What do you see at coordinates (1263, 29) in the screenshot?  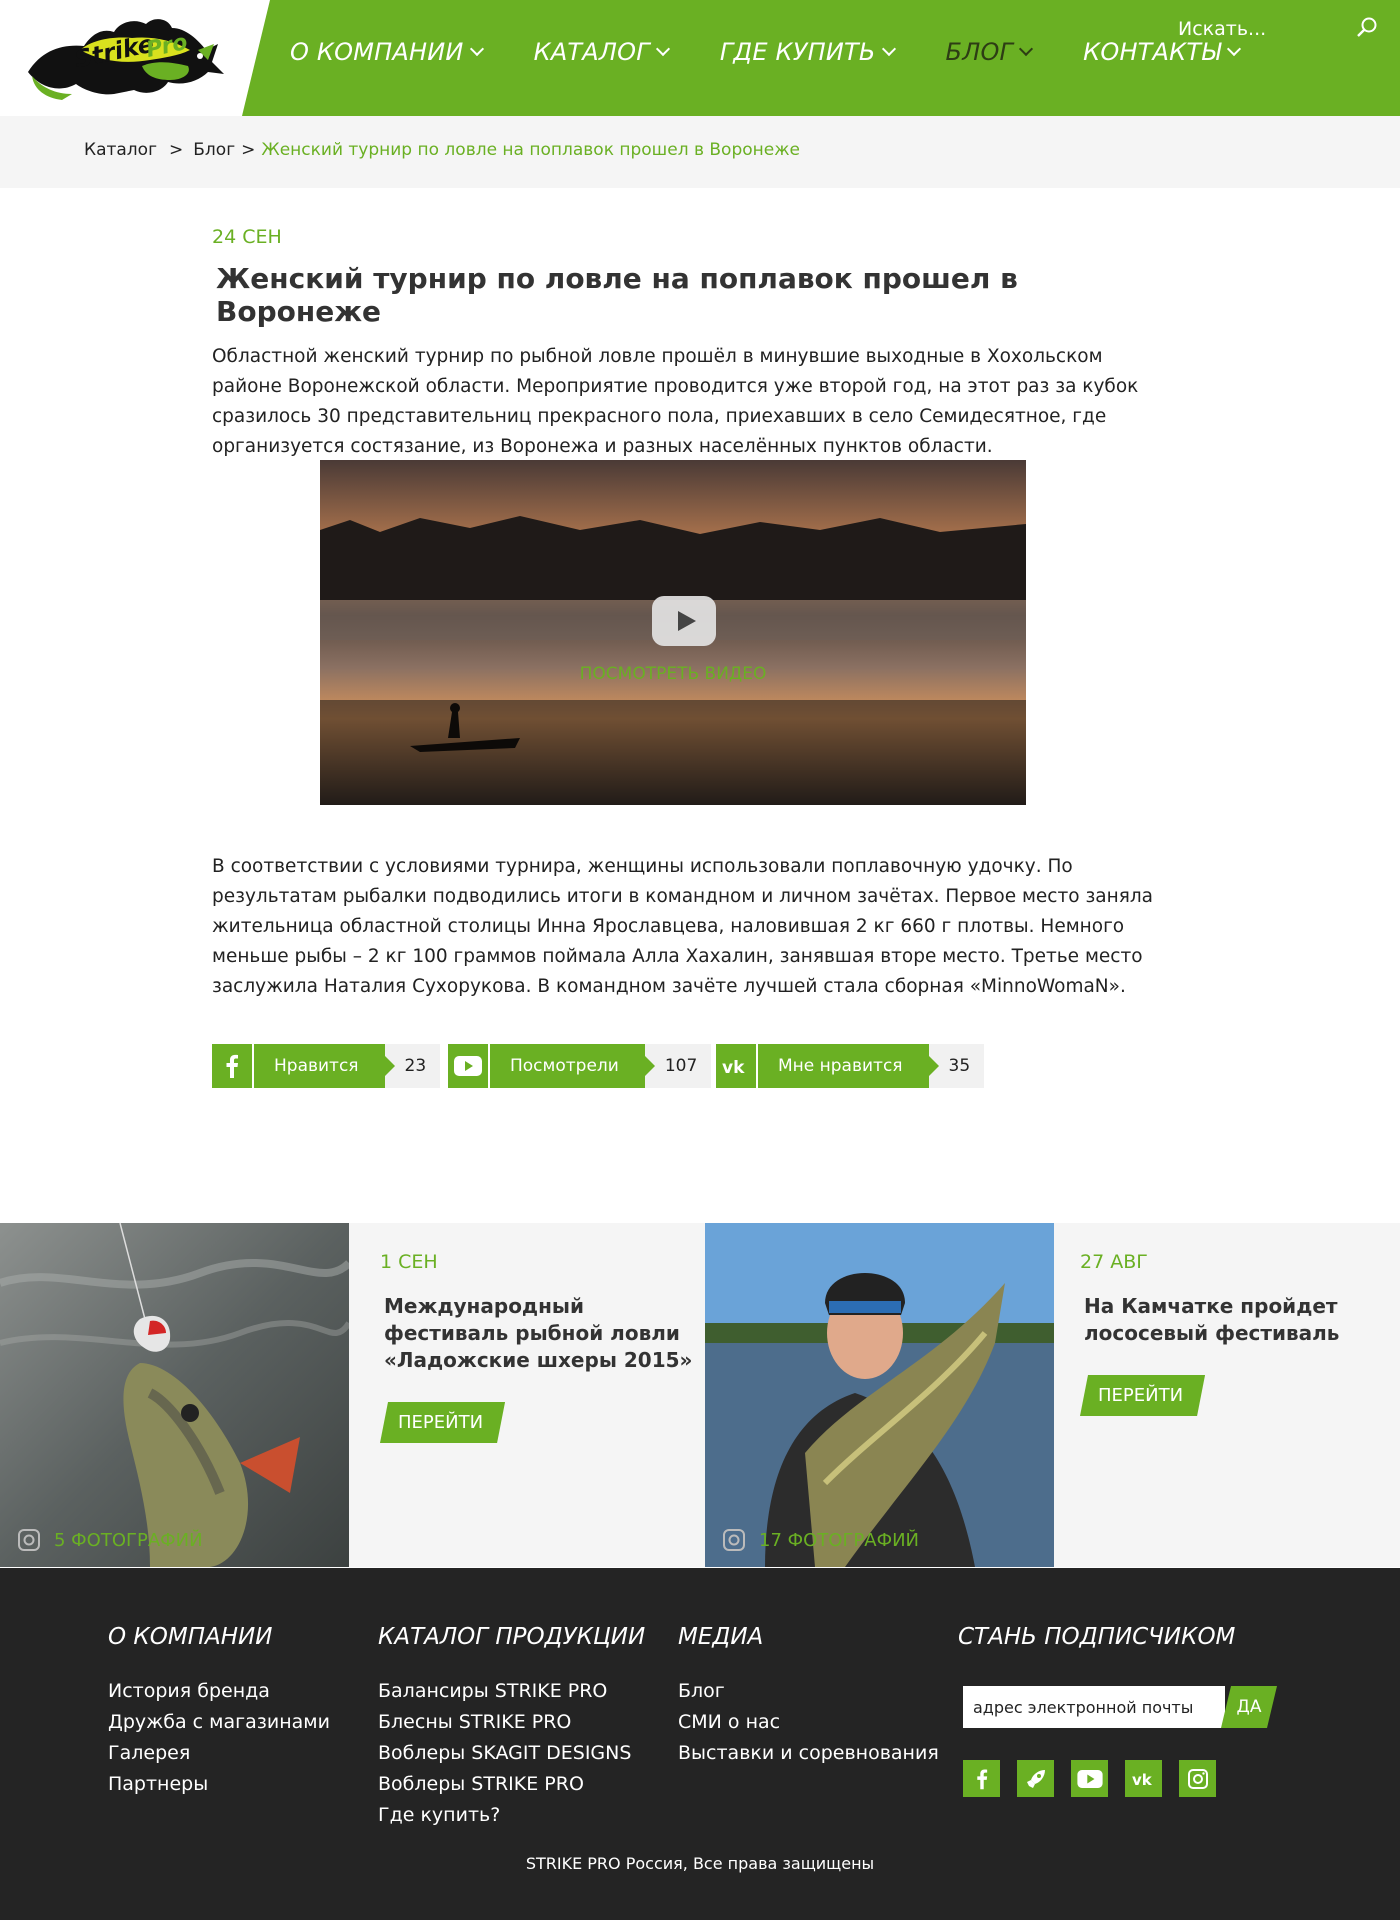 I see `search-input` at bounding box center [1263, 29].